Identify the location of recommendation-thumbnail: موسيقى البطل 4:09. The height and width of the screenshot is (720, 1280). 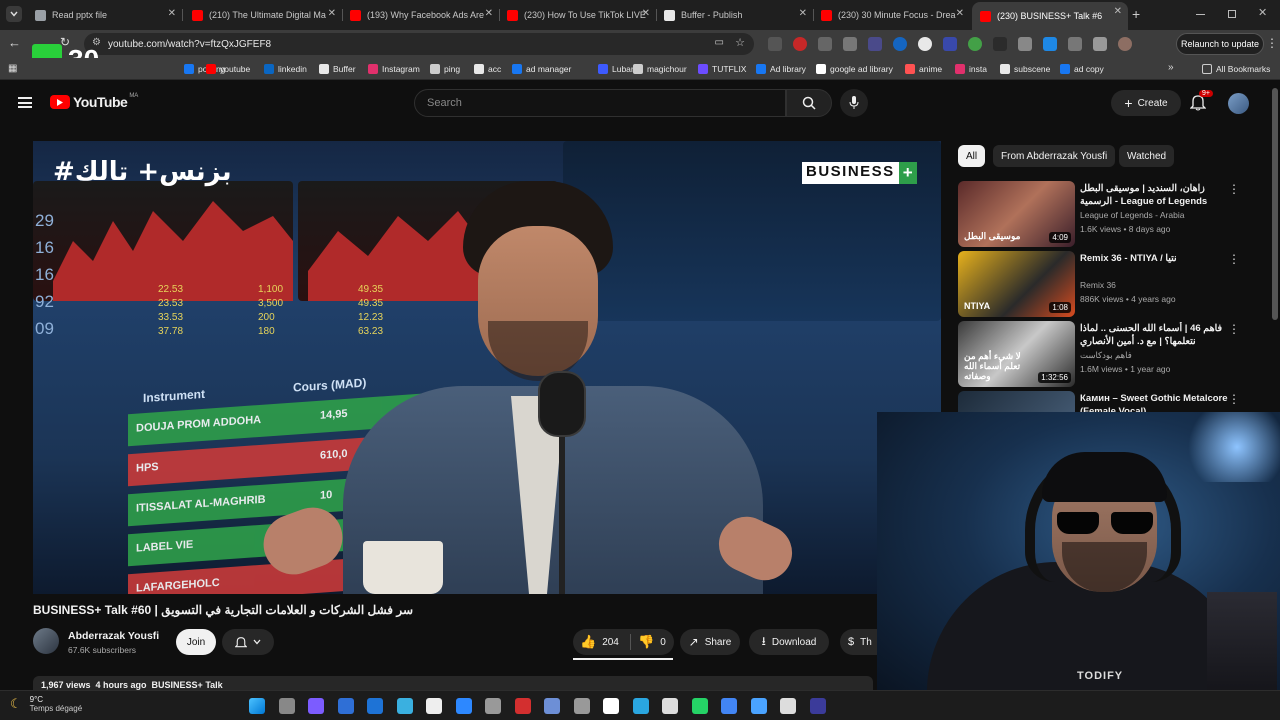
(1016, 214).